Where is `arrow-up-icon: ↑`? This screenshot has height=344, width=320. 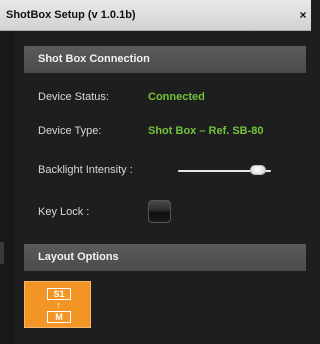 arrow-up-icon: ↑ is located at coordinates (58, 305).